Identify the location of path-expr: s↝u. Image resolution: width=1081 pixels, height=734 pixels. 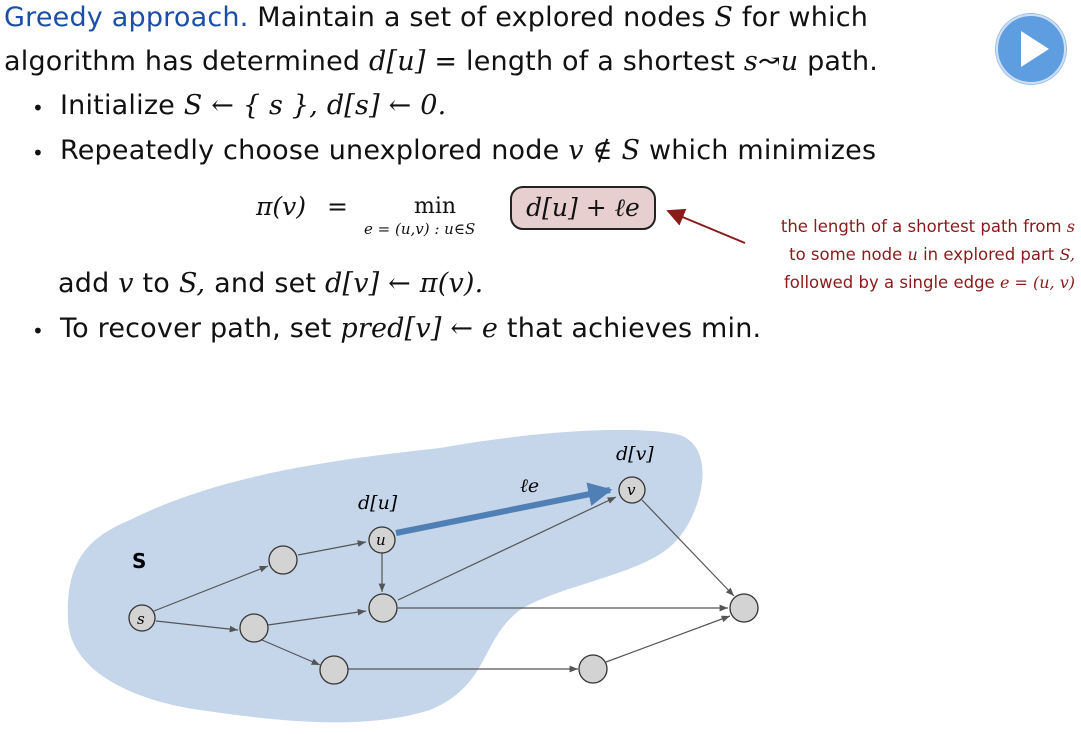
(771, 61).